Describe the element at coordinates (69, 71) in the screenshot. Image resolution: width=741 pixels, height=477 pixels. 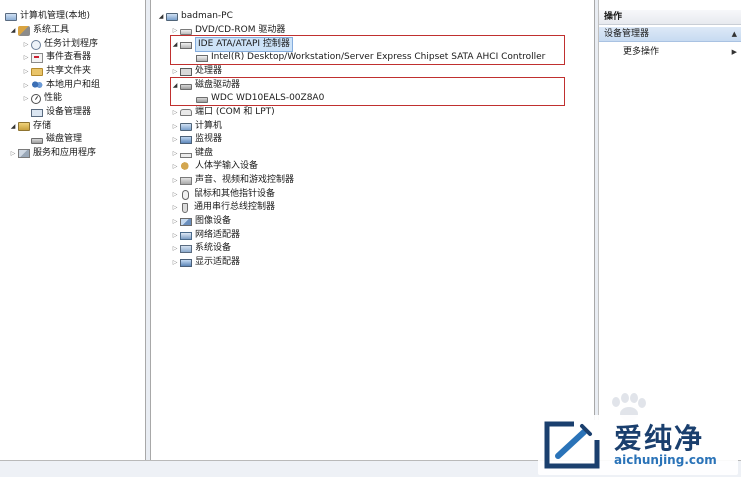
I see `tree-label: 共享文件夹` at that location.